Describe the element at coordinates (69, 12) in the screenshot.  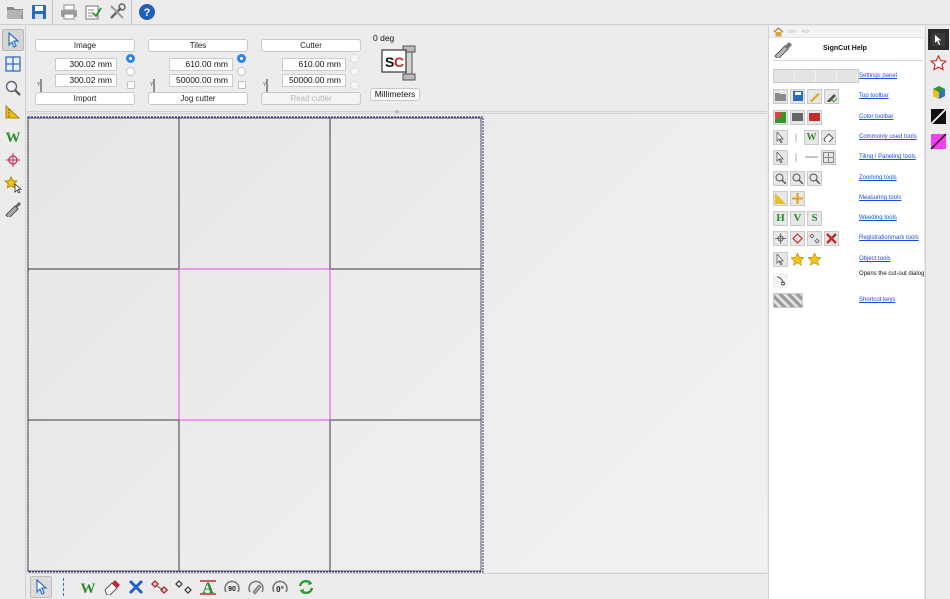
I see `print-icon` at that location.